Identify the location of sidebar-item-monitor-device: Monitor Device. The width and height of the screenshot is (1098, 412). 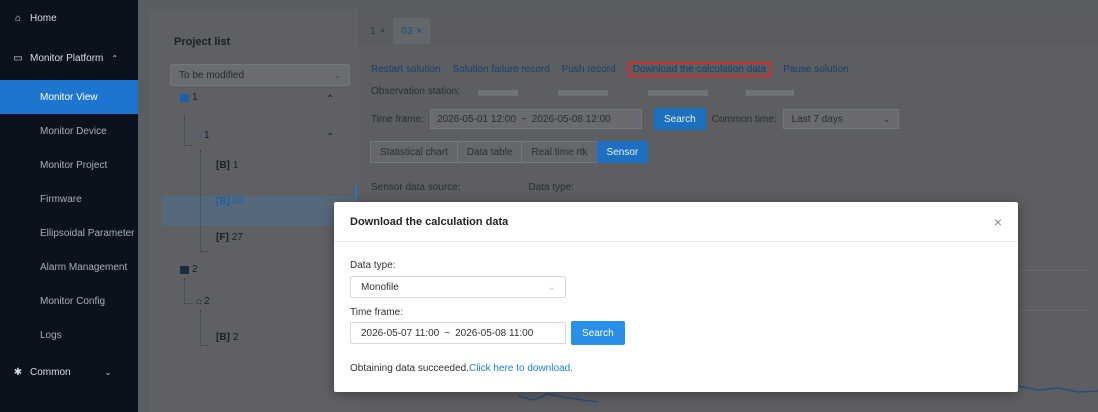
(69, 131).